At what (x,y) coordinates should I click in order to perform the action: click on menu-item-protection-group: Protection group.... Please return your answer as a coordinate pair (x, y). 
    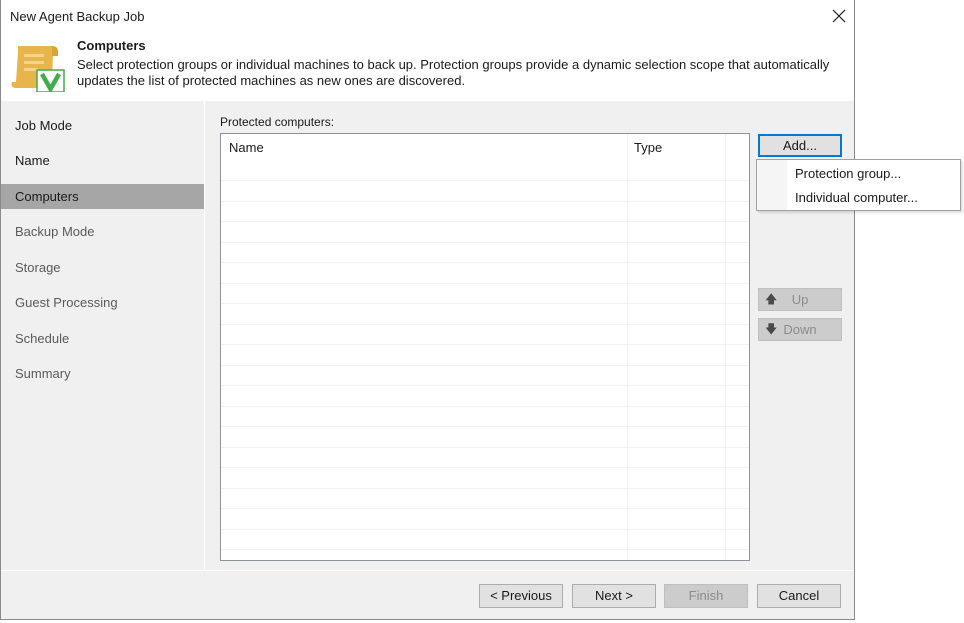
    Looking at the image, I should click on (859, 173).